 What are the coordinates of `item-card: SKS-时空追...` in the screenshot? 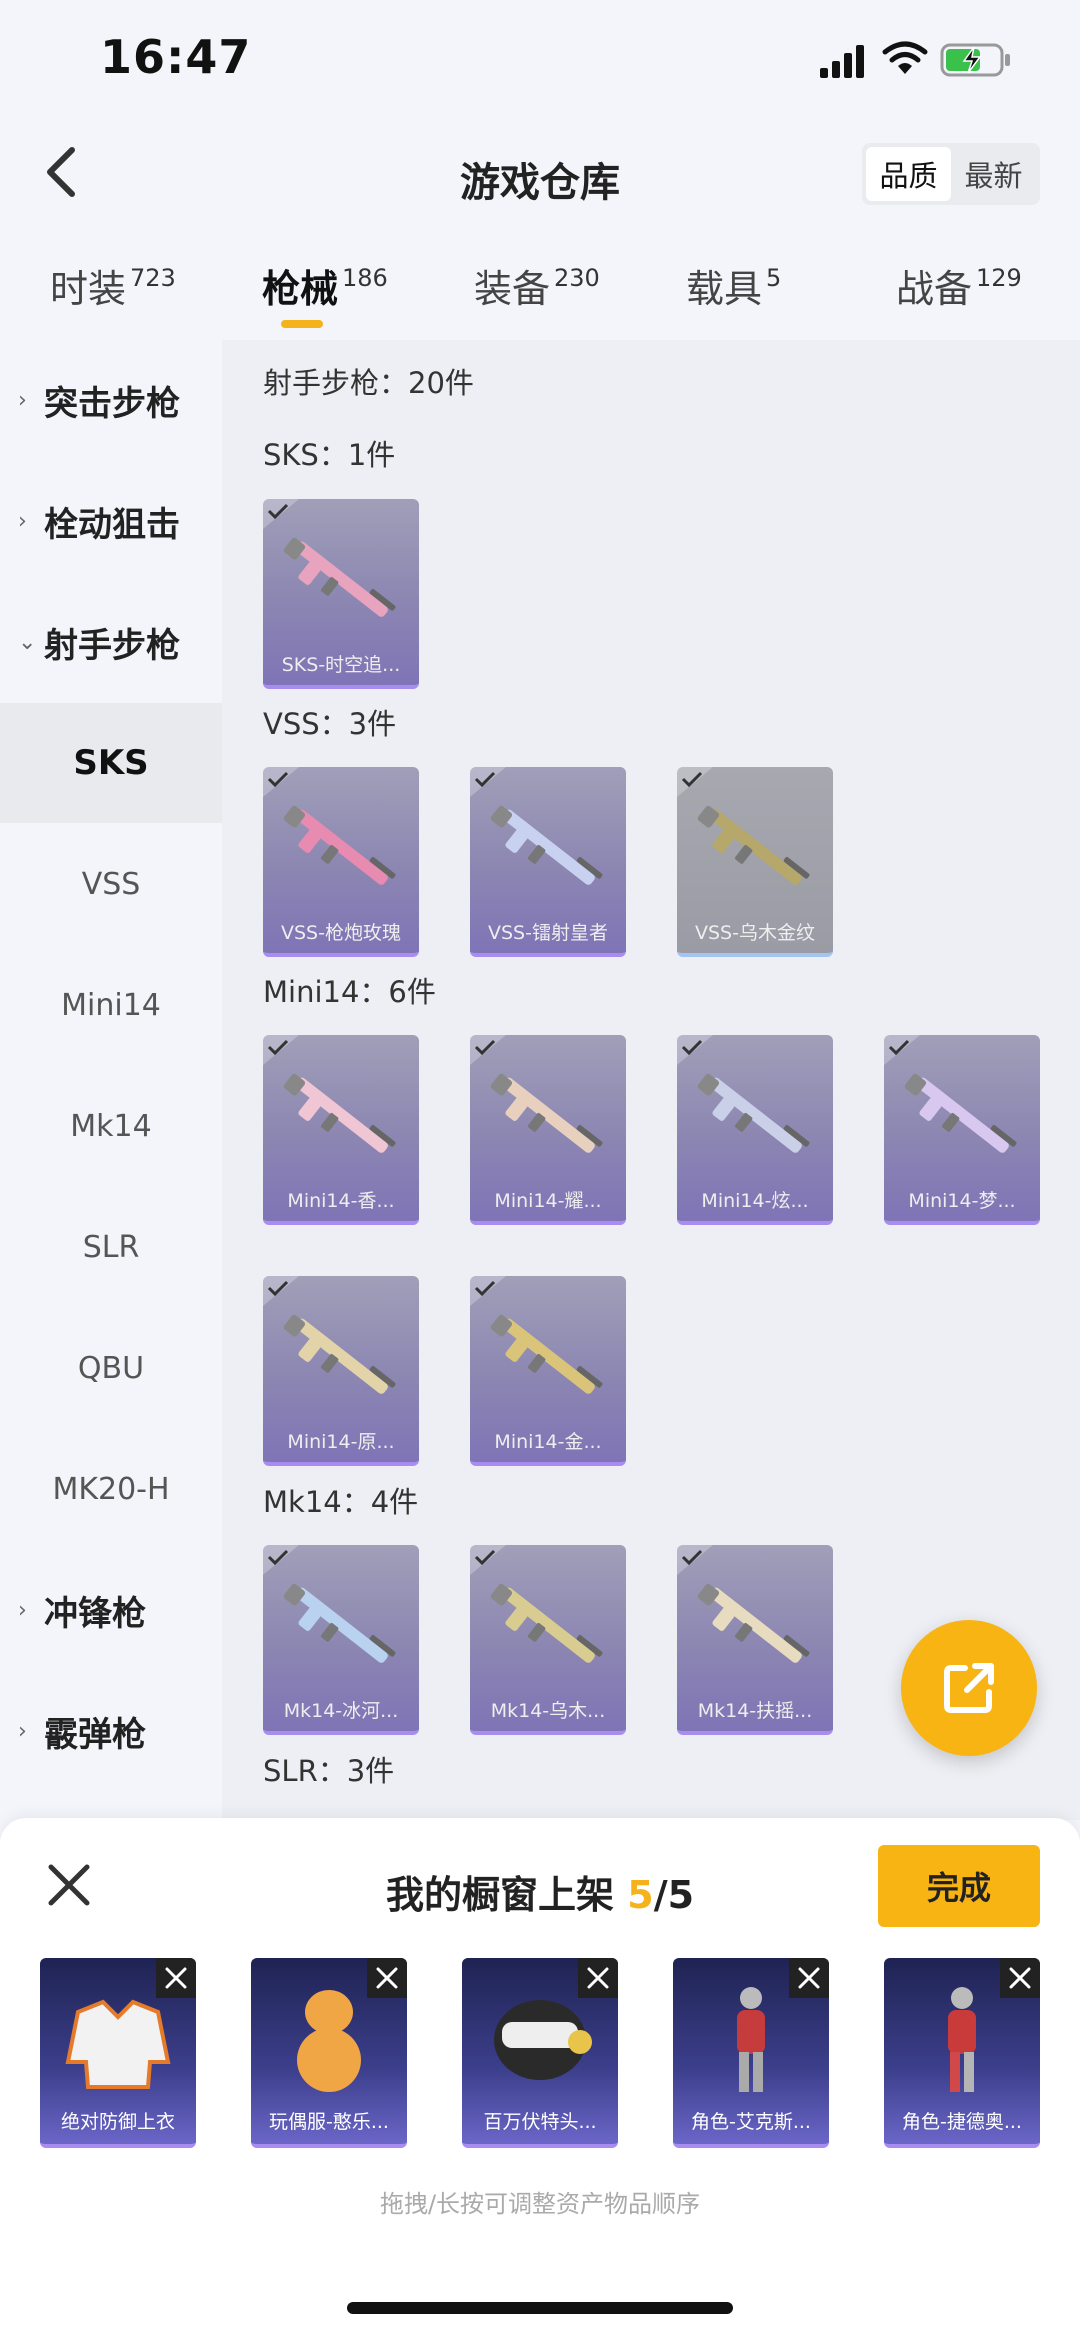 It's located at (341, 594).